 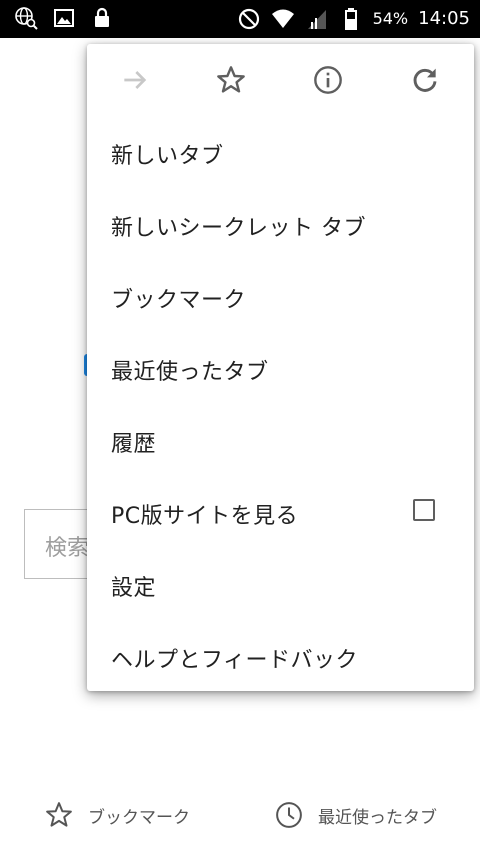 I want to click on status-bar: 54% 14:05, so click(x=240, y=19).